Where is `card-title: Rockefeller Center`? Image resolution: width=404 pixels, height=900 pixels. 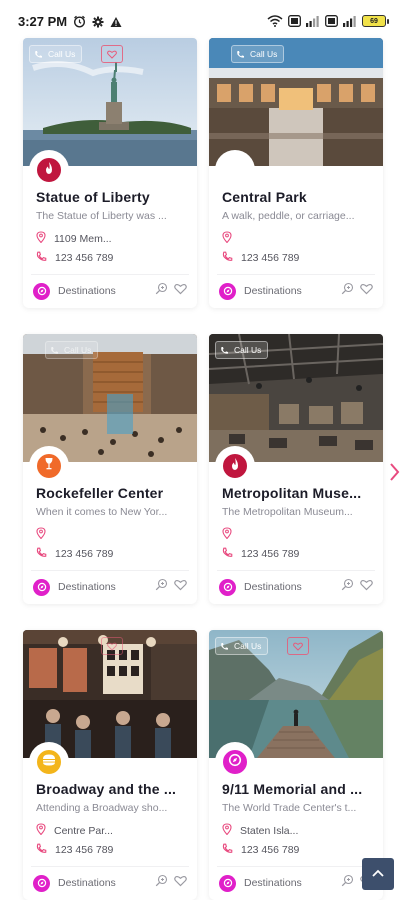 card-title: Rockefeller Center is located at coordinates (112, 493).